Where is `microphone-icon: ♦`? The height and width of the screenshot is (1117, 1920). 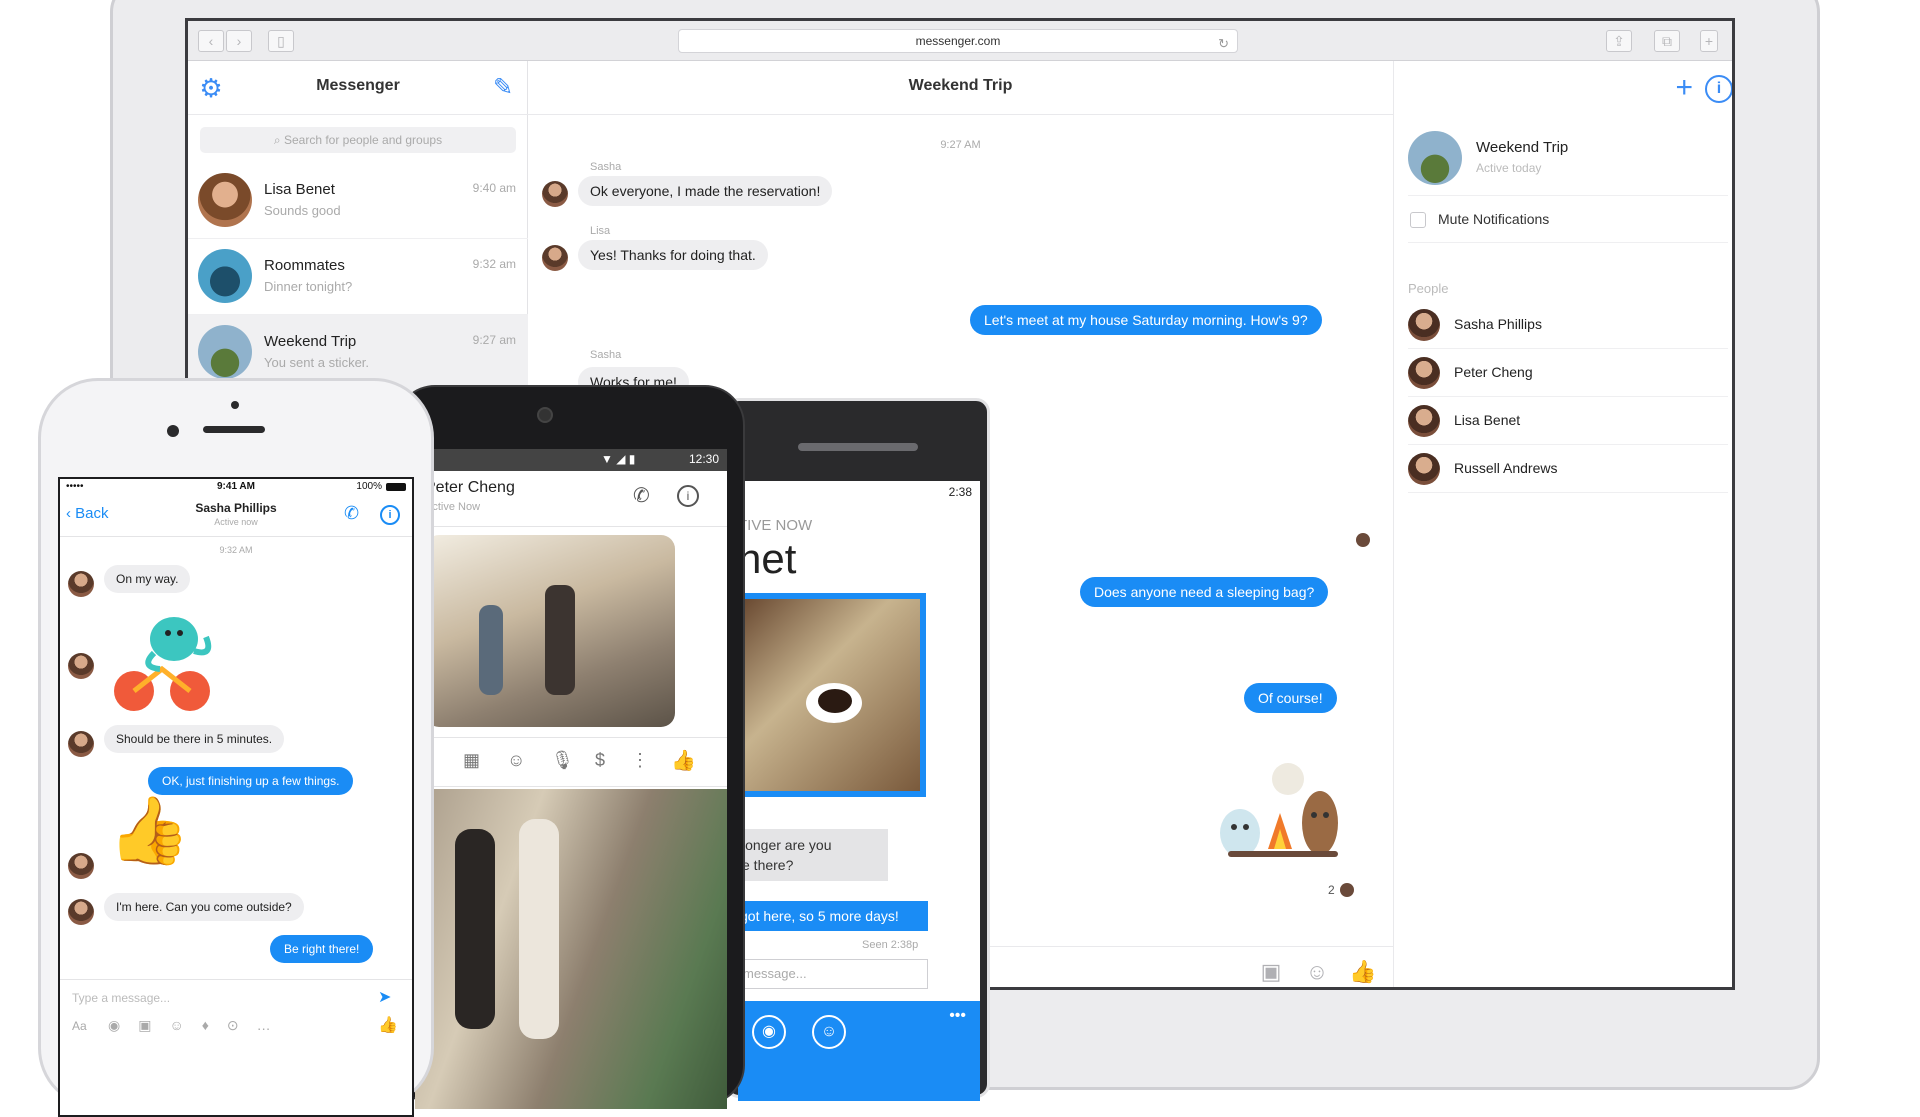 microphone-icon: ♦ is located at coordinates (214, 1025).